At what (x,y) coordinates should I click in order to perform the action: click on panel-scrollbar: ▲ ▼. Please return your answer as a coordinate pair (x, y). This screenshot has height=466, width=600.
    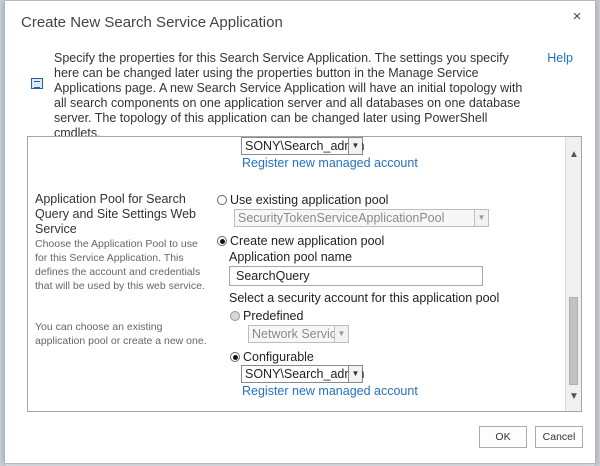
    Looking at the image, I should click on (573, 274).